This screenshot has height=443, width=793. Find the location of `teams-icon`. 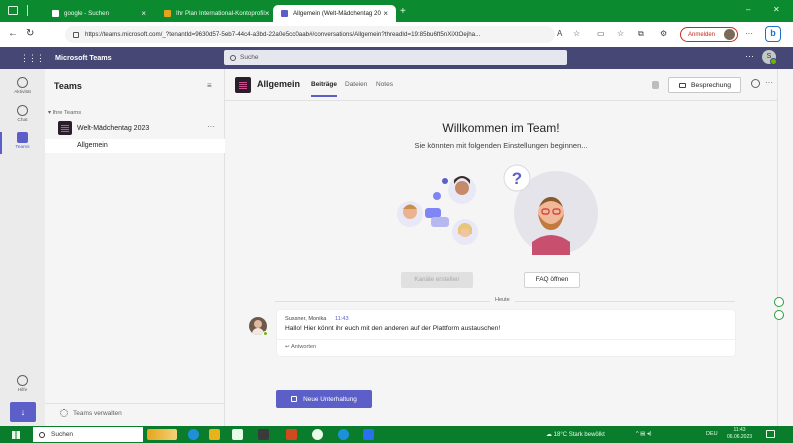

teams-icon is located at coordinates (22, 137).